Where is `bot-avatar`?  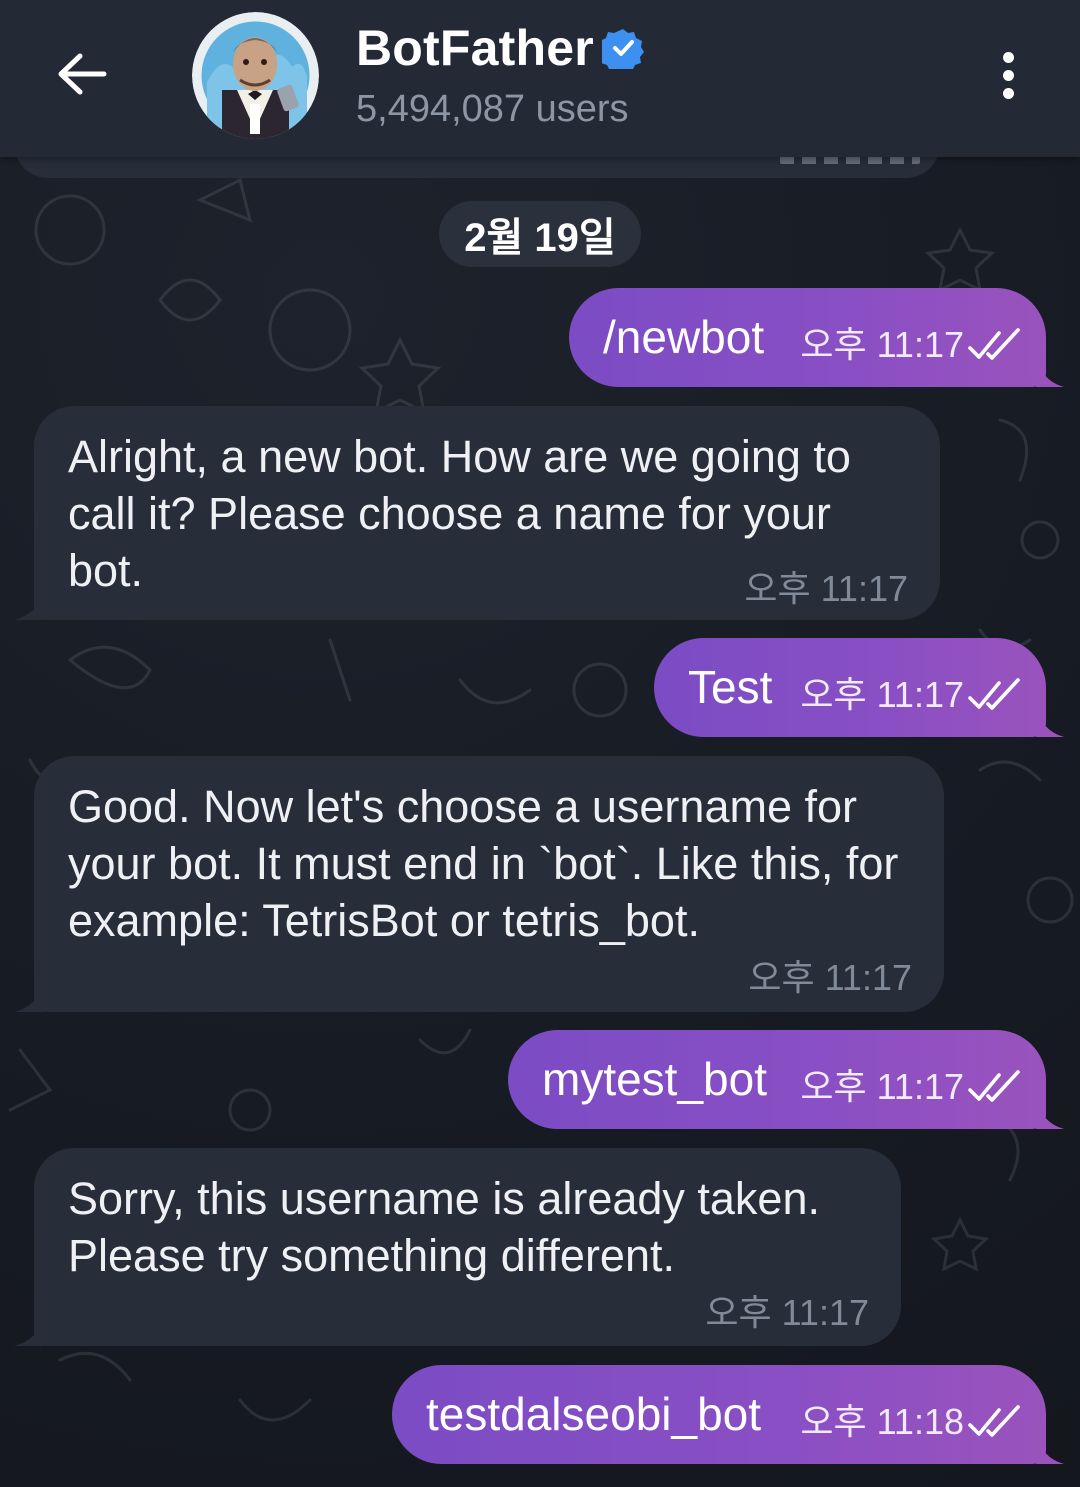 bot-avatar is located at coordinates (255, 75).